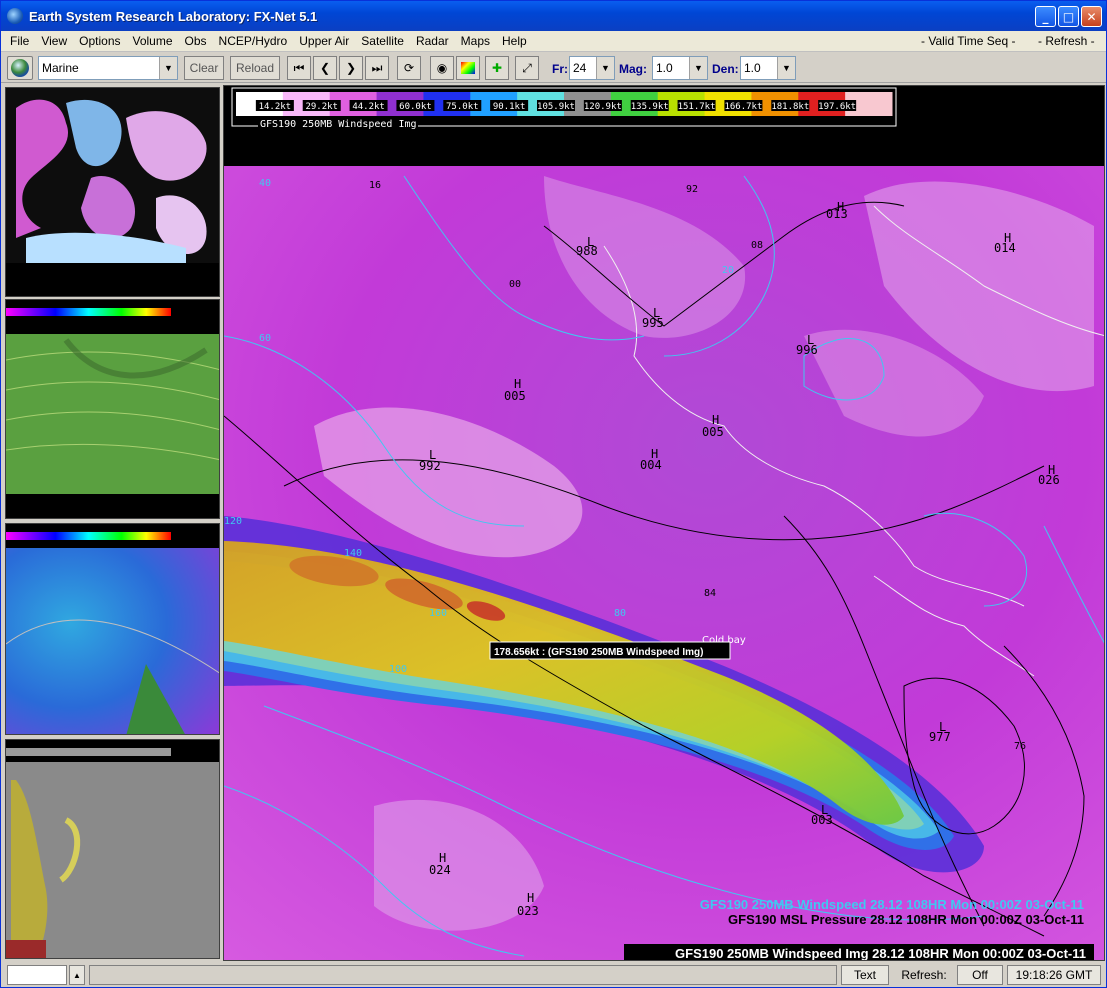  Describe the element at coordinates (432, 41) in the screenshot. I see `menu-radar: Radar` at that location.